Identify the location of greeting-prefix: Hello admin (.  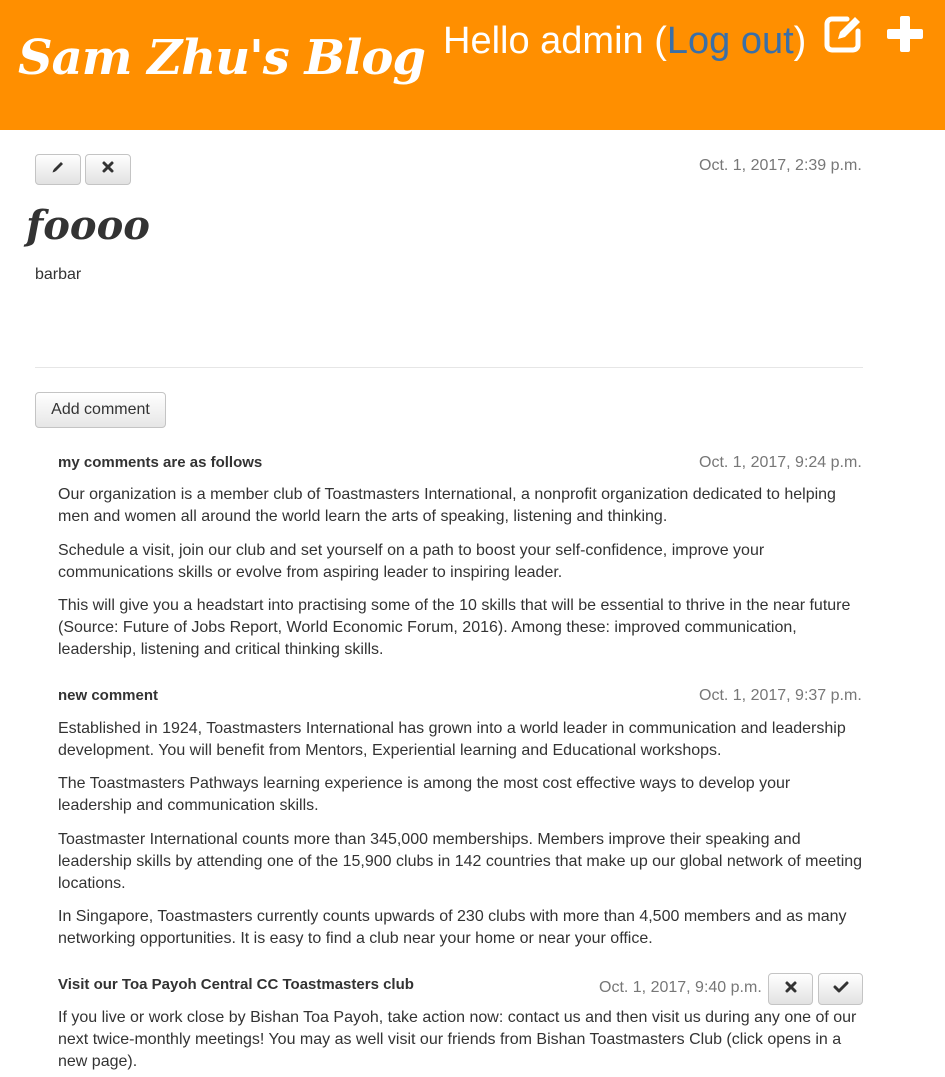
(555, 41).